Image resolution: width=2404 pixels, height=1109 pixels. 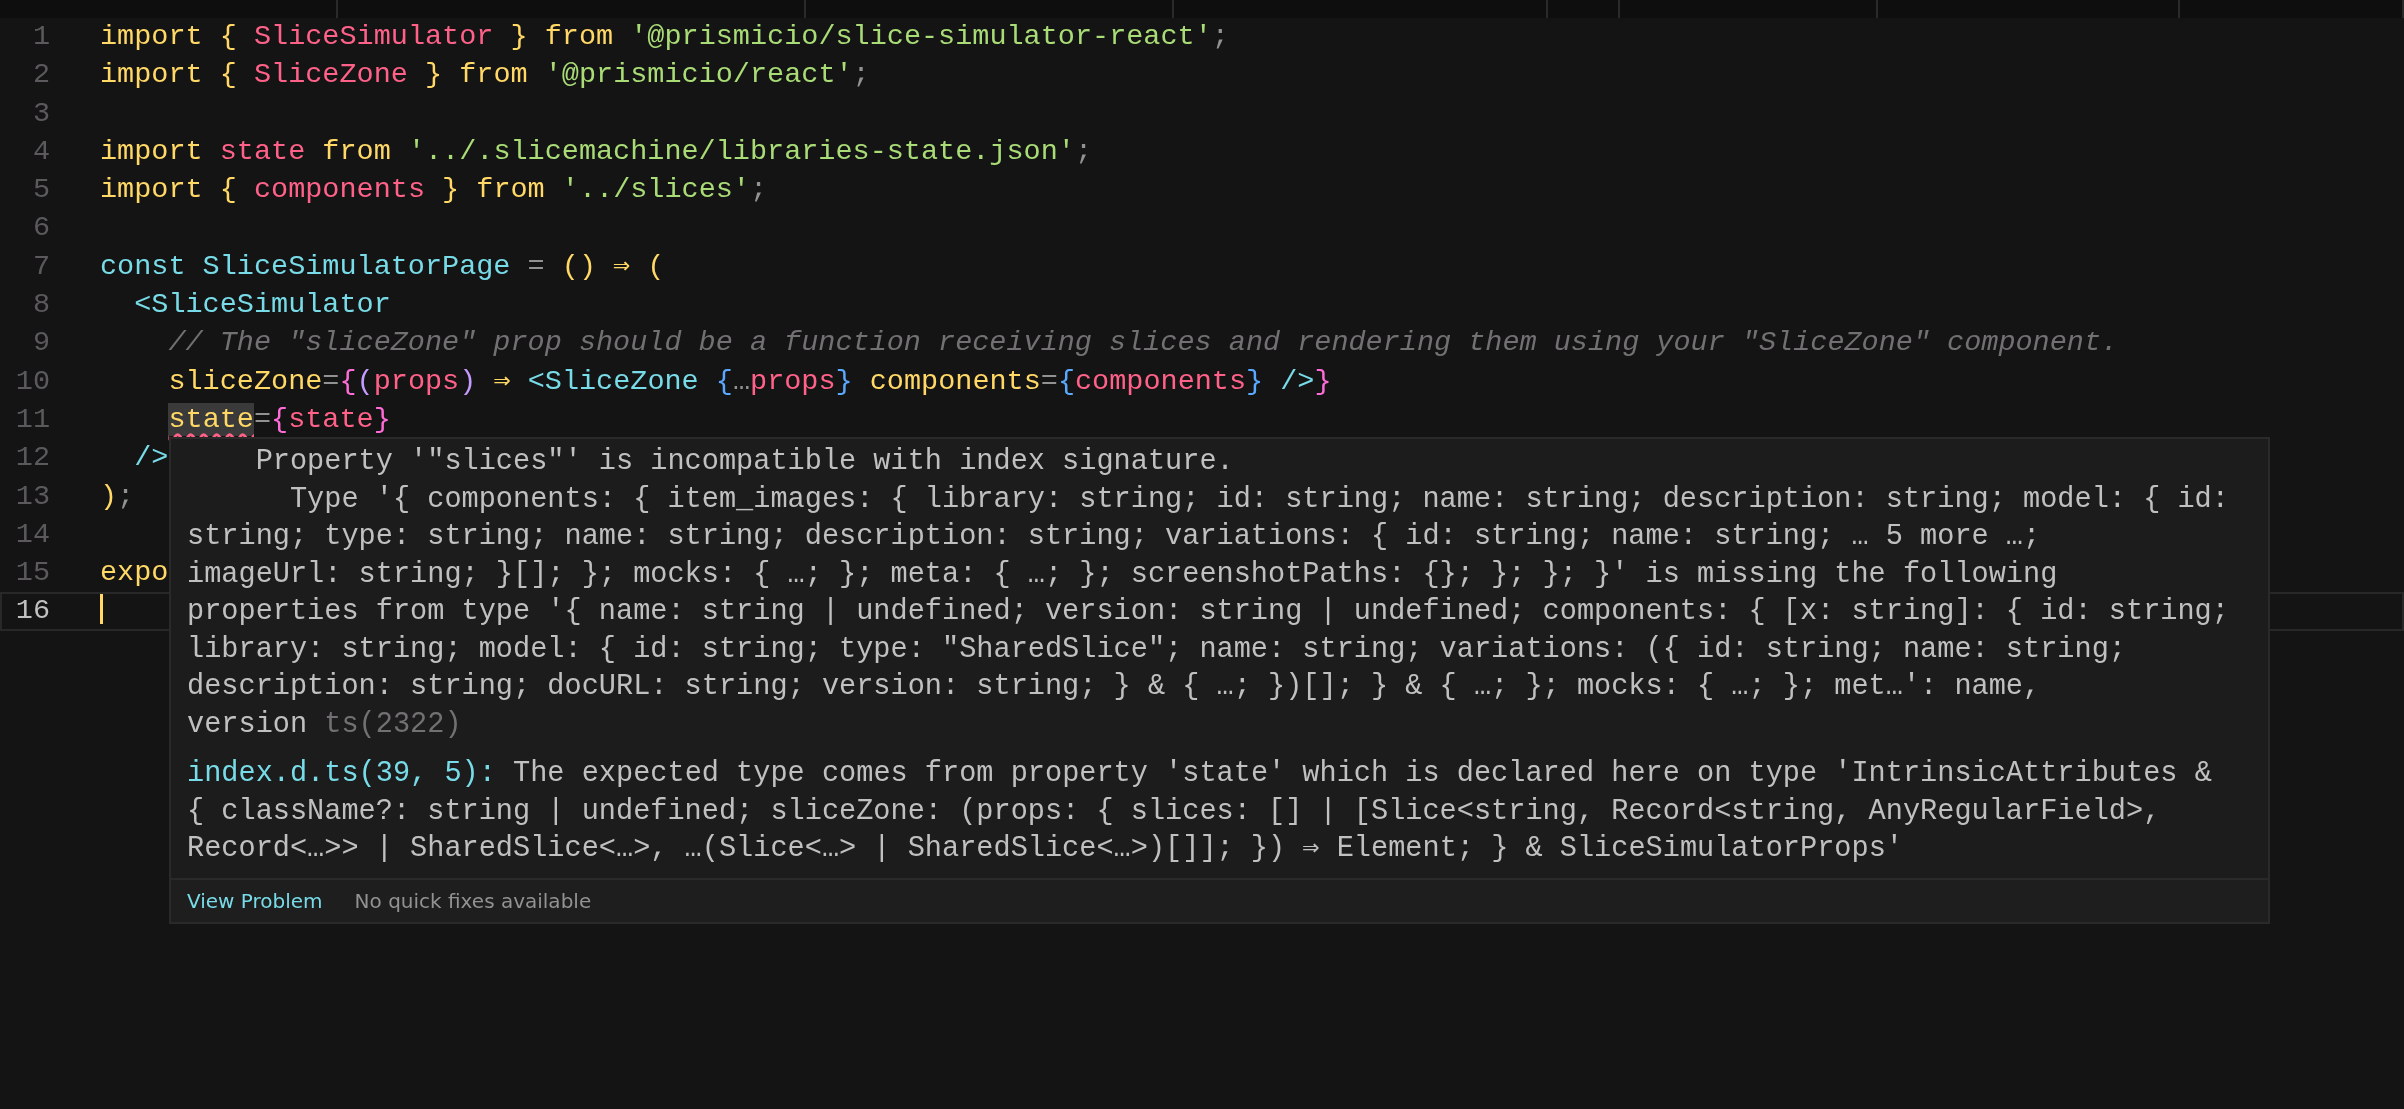 What do you see at coordinates (255, 900) in the screenshot?
I see `view-problem-link: View Problem` at bounding box center [255, 900].